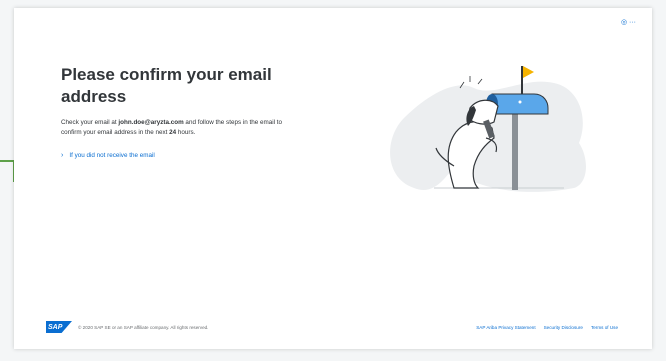  Describe the element at coordinates (166, 85) in the screenshot. I see `page-title: Please confirm your email address` at that location.